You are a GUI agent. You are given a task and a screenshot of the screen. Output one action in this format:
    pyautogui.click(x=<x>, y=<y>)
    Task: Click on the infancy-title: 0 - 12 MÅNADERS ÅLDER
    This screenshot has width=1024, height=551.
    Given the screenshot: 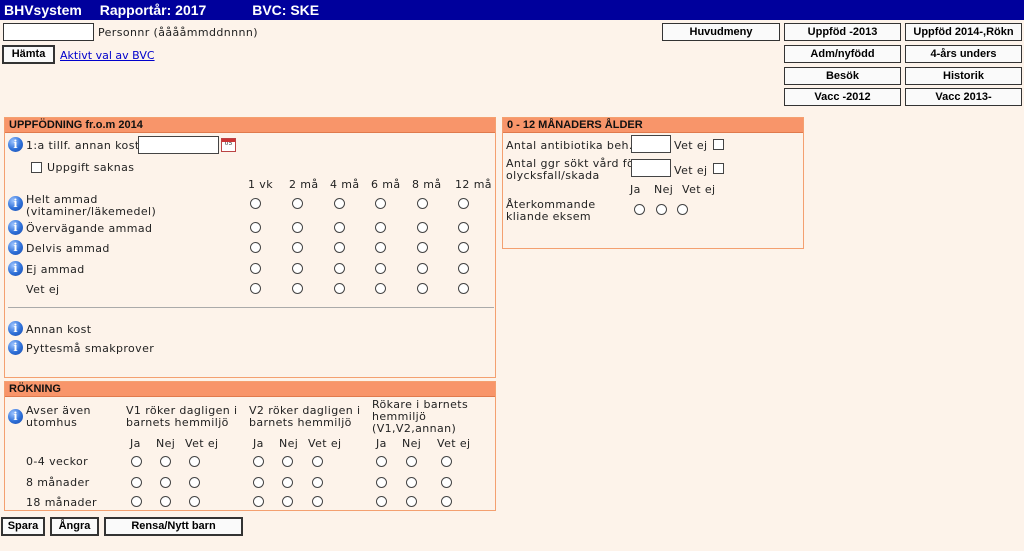 What is the action you would take?
    pyautogui.click(x=653, y=125)
    